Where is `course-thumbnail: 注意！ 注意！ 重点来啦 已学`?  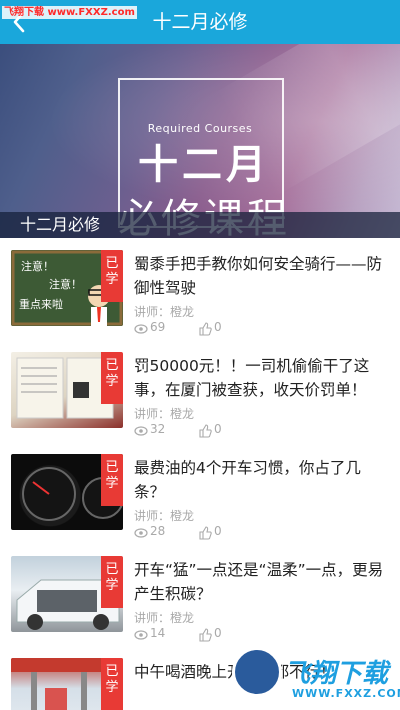
course-thumbnail: 注意！ 注意！ 重点来啦 已学 is located at coordinates (67, 288).